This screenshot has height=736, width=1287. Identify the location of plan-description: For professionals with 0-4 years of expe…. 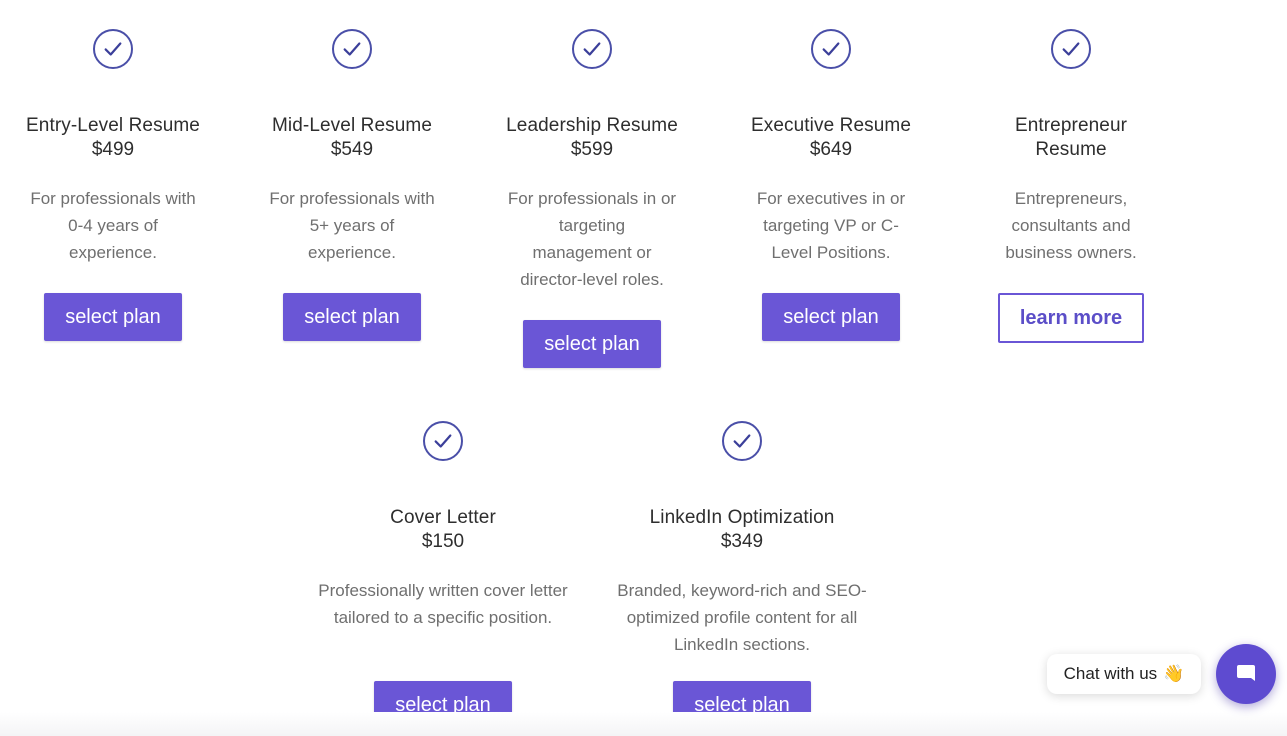
(113, 225).